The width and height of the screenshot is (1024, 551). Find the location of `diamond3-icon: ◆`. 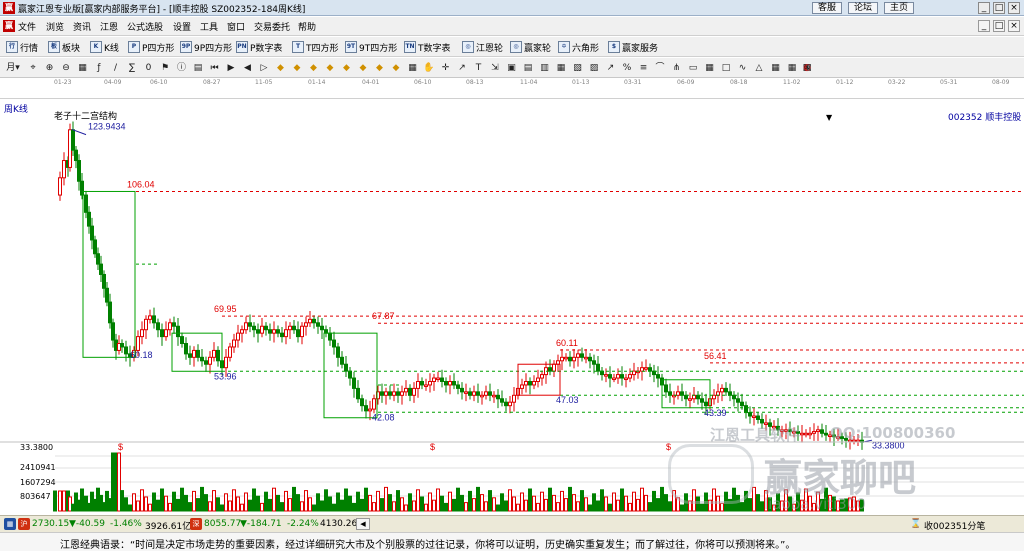

diamond3-icon: ◆ is located at coordinates (314, 68).